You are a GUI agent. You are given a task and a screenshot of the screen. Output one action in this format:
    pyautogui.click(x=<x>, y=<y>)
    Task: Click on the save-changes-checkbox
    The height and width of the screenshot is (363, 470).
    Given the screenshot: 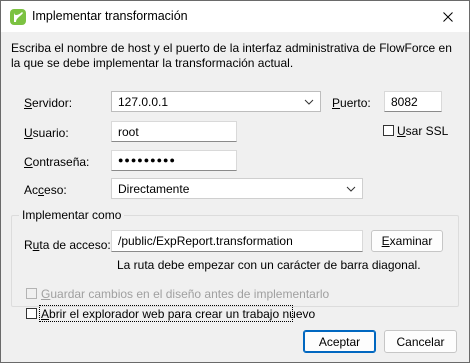 What is the action you would take?
    pyautogui.click(x=31, y=293)
    